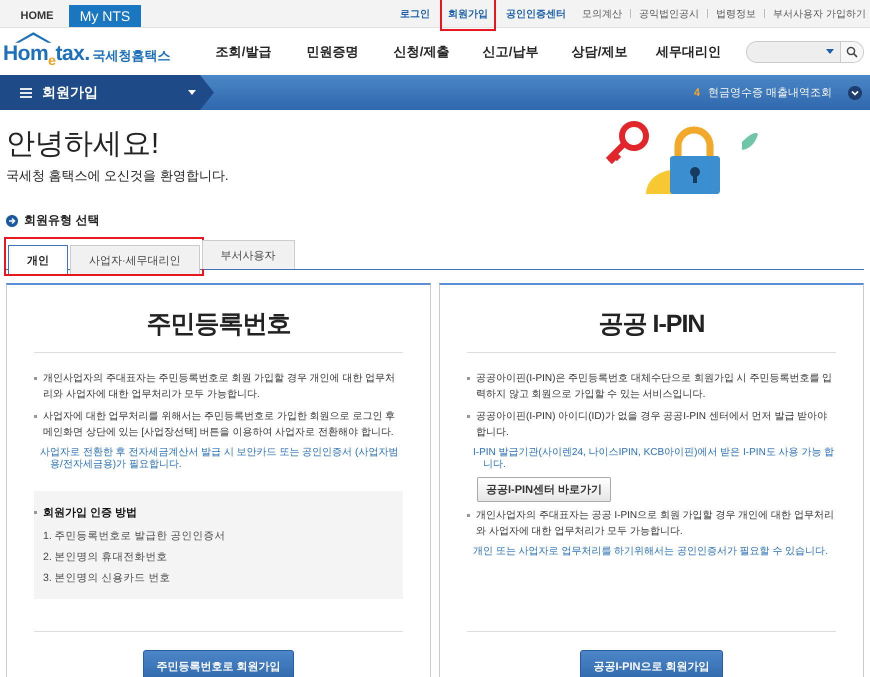  Describe the element at coordinates (46, 57) in the screenshot. I see `logo-wordmark: Hom$_{e}$tax.` at that location.